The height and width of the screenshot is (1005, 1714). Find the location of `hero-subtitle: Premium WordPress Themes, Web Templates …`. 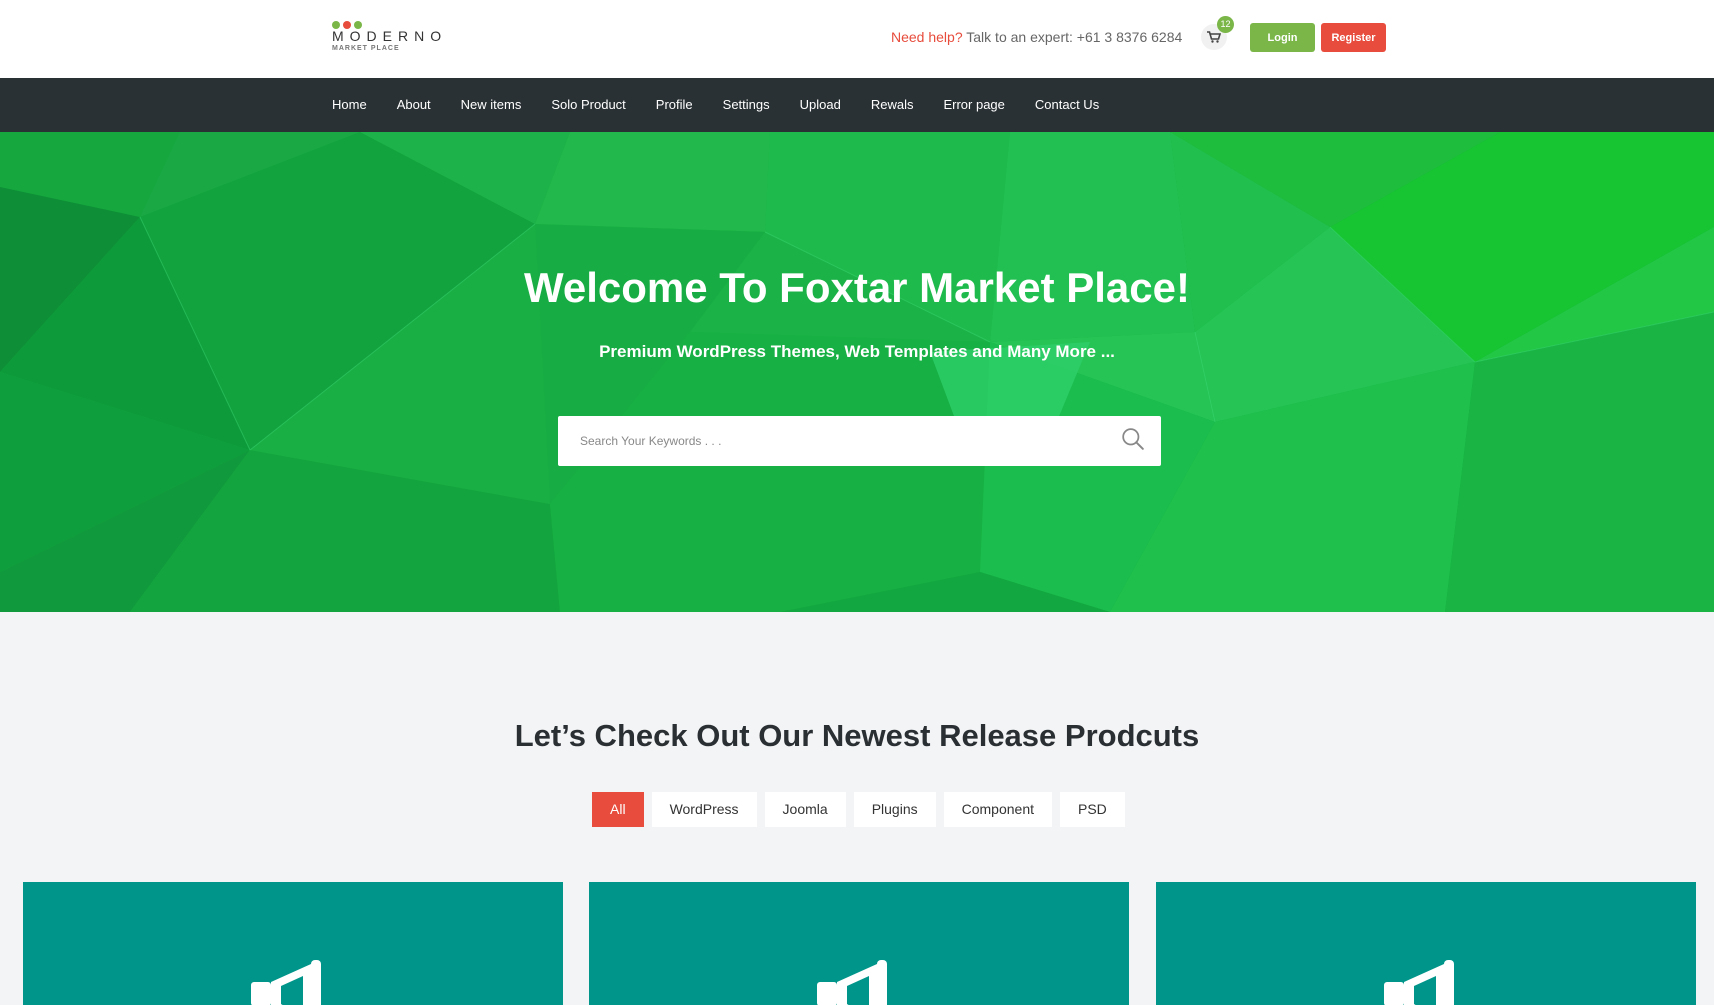

hero-subtitle: Premium WordPress Themes, Web Templates … is located at coordinates (857, 351).